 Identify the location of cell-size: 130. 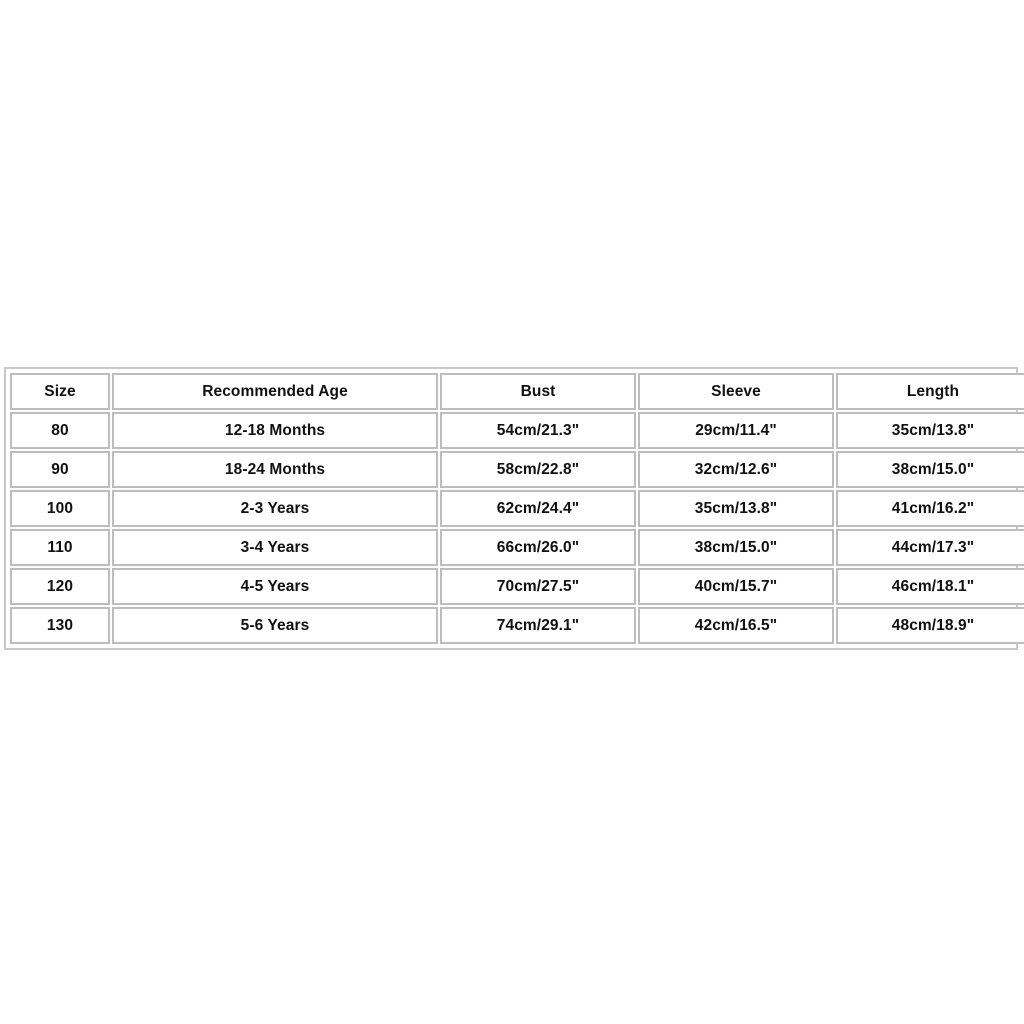
(60, 625).